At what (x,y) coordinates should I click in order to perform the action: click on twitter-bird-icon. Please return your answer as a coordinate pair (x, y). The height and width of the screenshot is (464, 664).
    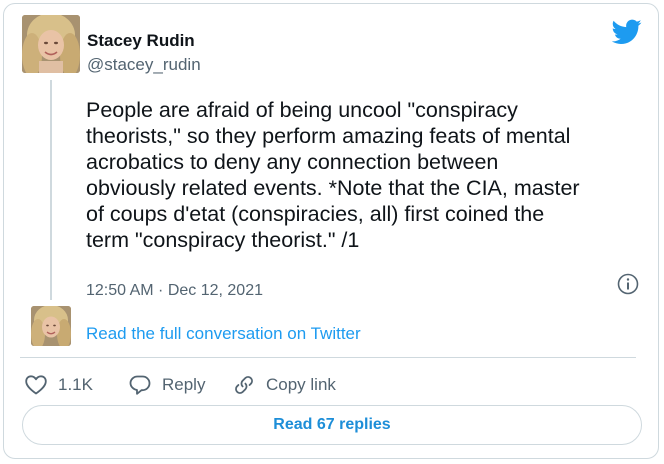
    Looking at the image, I should click on (627, 32).